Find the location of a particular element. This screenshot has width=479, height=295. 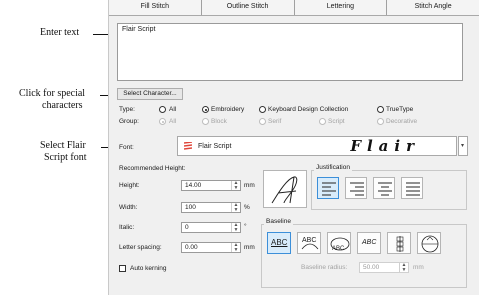

height-unit: mm is located at coordinates (249, 185).